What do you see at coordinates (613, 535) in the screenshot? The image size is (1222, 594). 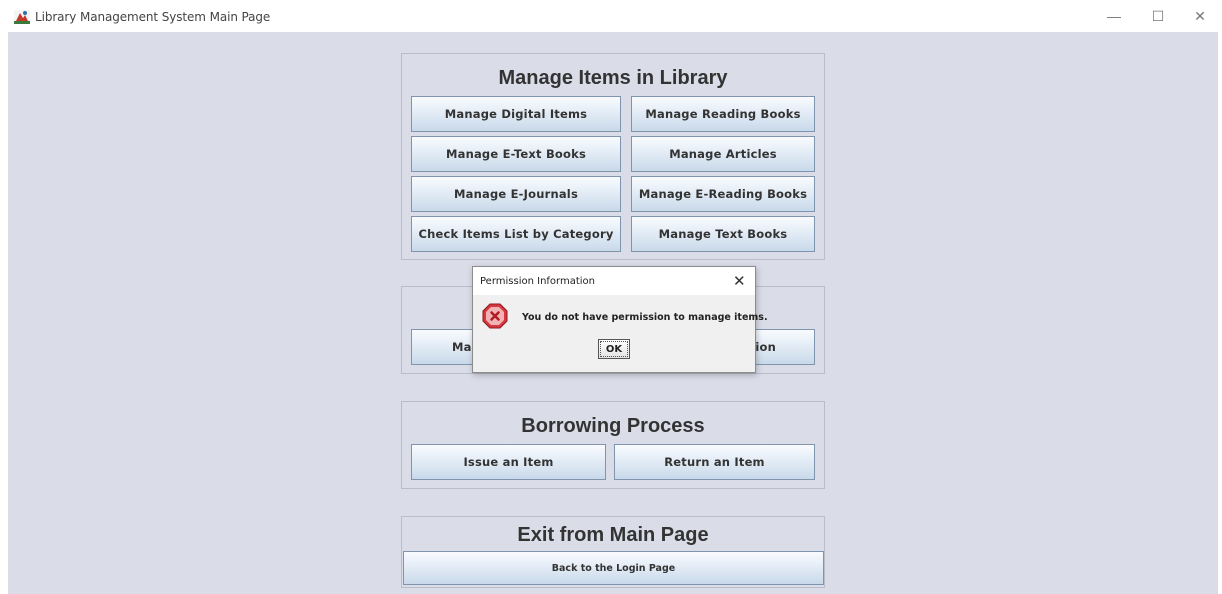 I see `exit-title: Exit from Main Page` at bounding box center [613, 535].